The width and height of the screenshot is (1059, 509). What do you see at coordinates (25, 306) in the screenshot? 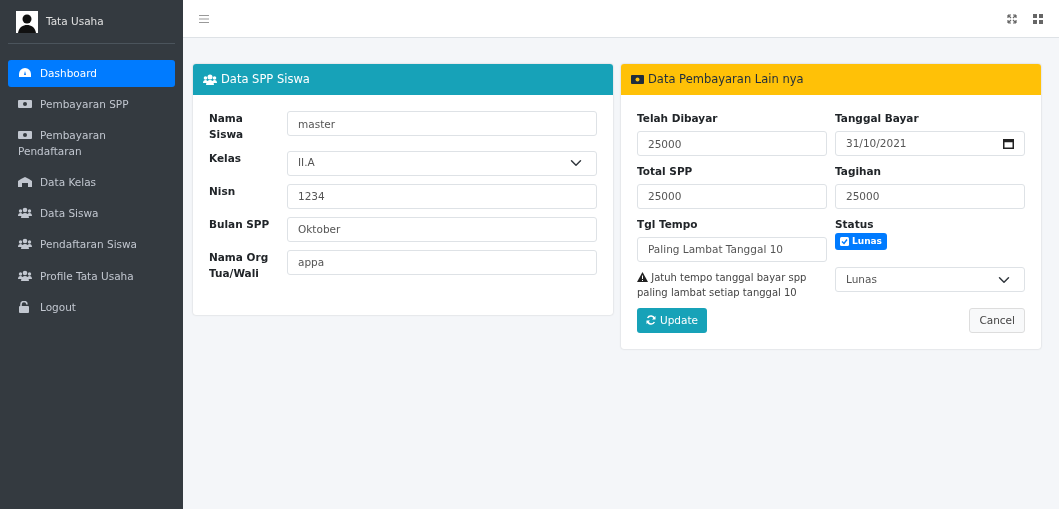
I see `lock-icon` at bounding box center [25, 306].